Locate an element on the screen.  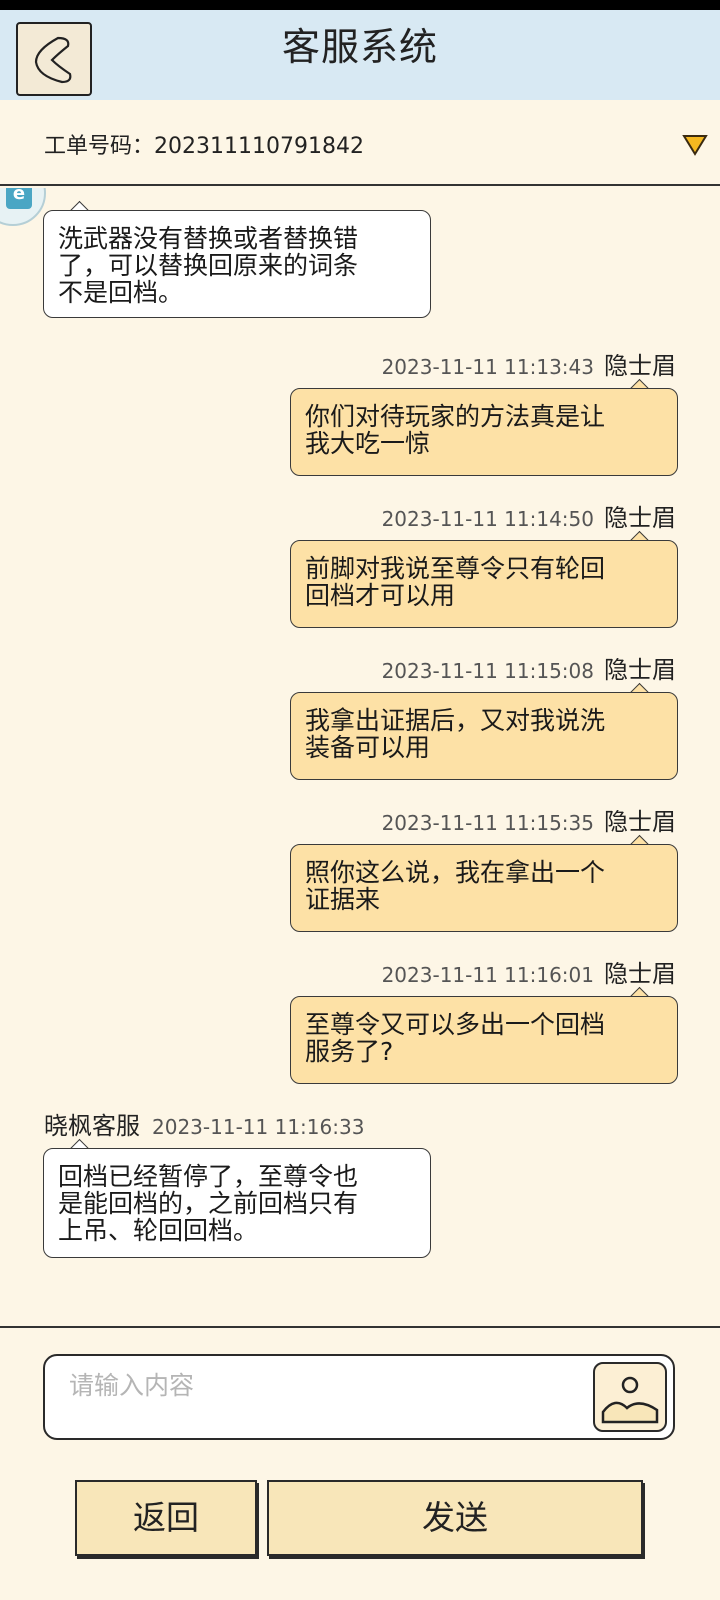
game-logo-icon: e is located at coordinates (19, 198).